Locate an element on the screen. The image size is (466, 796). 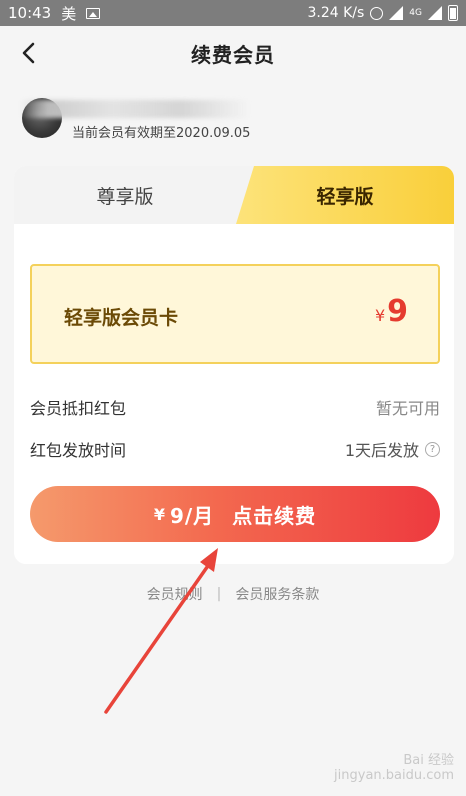
status-speed: 3.24 K/s is located at coordinates (336, 13).